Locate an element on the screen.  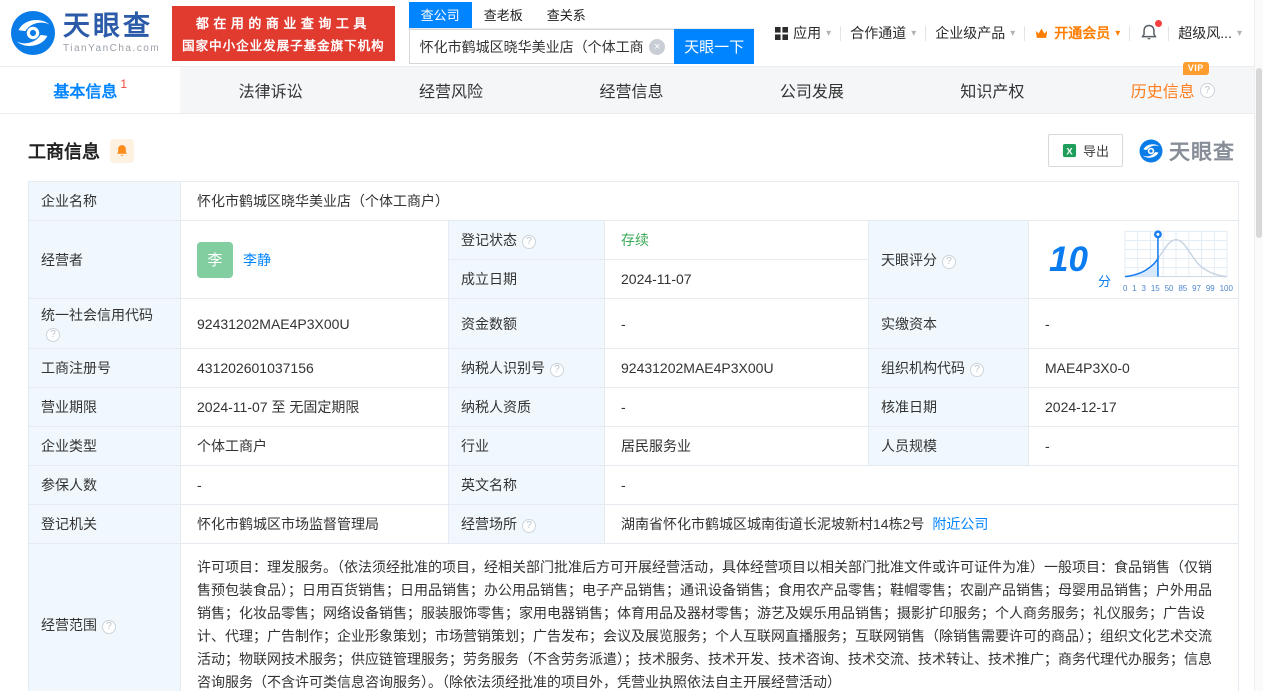
insured-count-label: 参保人数 is located at coordinates (104, 485).